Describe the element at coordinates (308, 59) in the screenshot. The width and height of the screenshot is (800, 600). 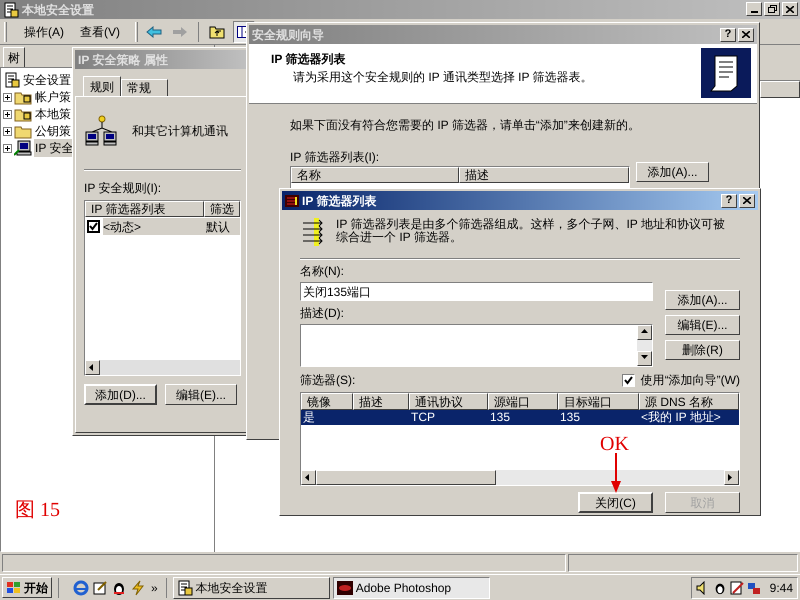
I see `wizard-heading: IP 筛选器列表` at that location.